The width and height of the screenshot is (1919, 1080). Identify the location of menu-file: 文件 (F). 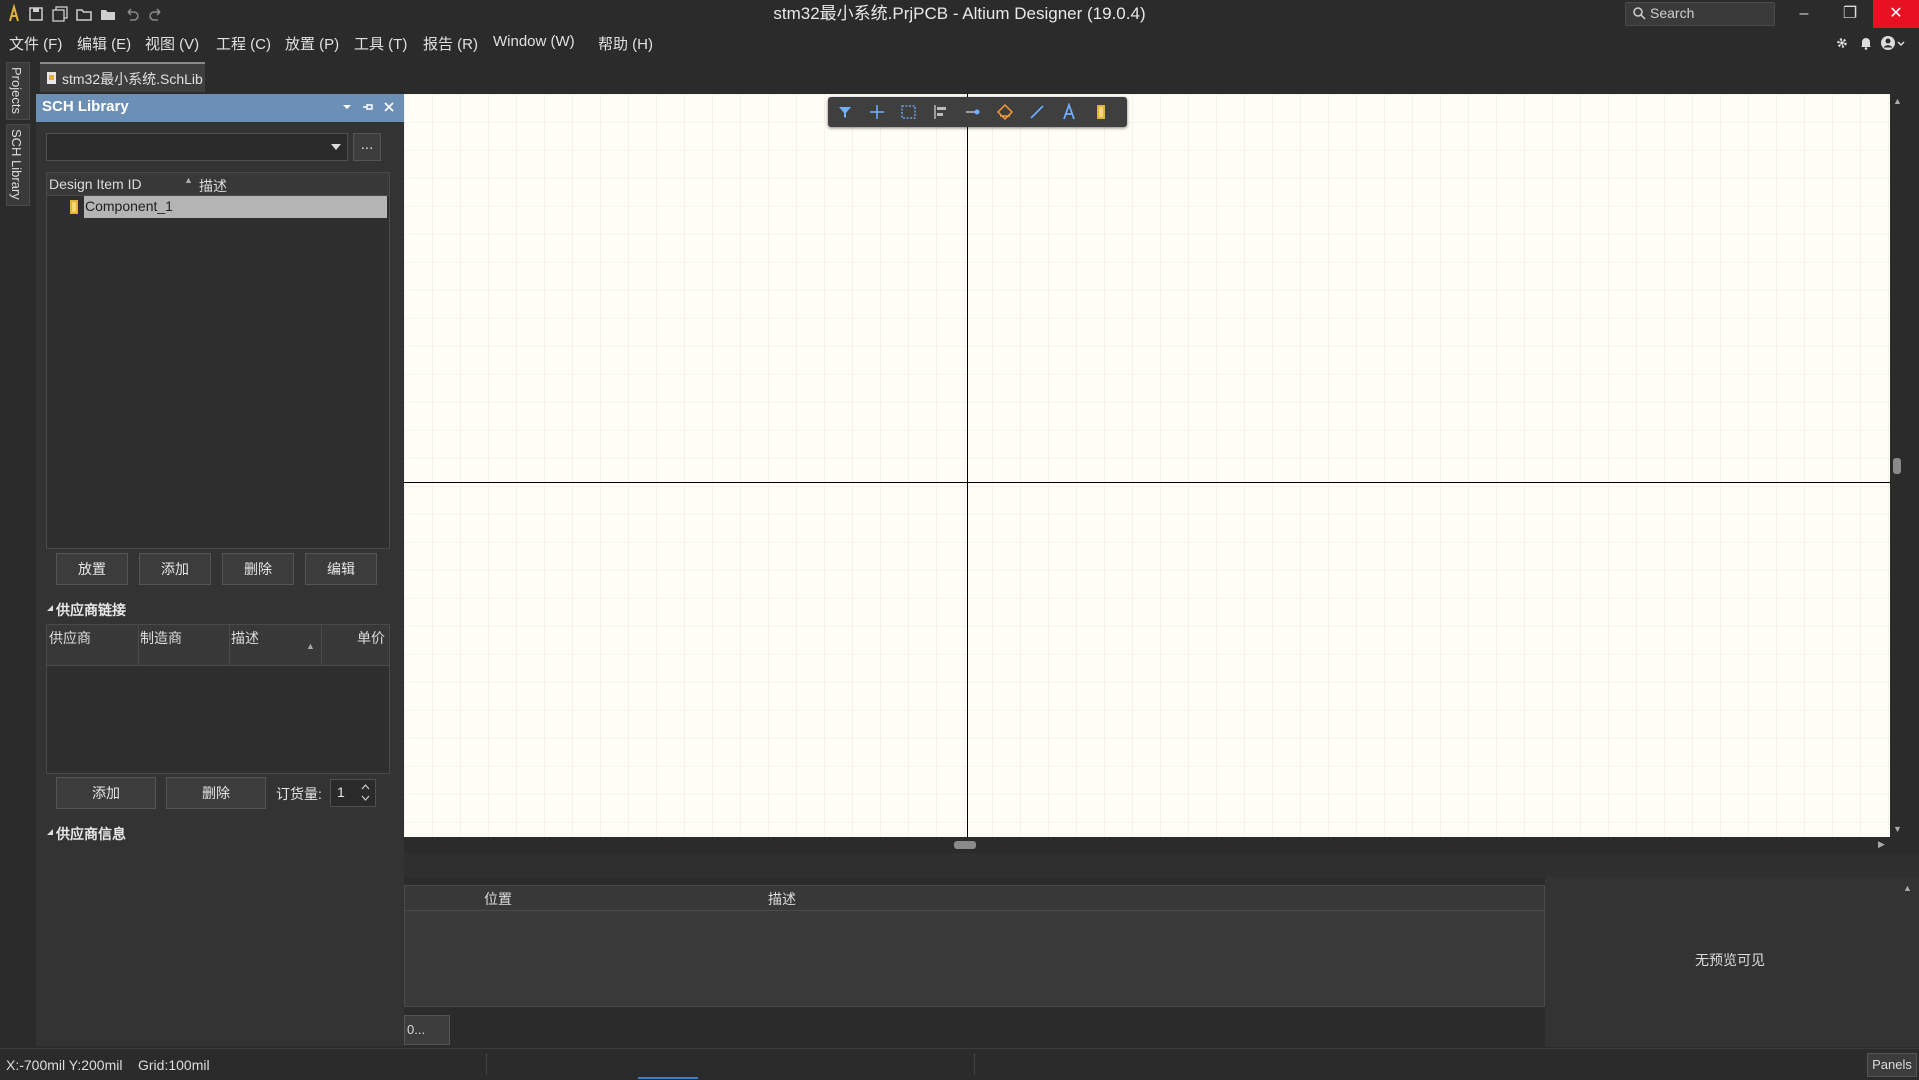
(35, 43).